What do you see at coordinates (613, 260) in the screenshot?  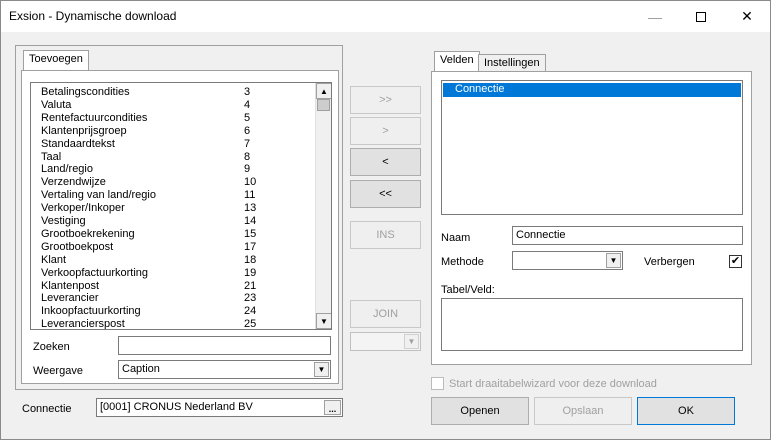 I see `method-select-arrow: ▼` at bounding box center [613, 260].